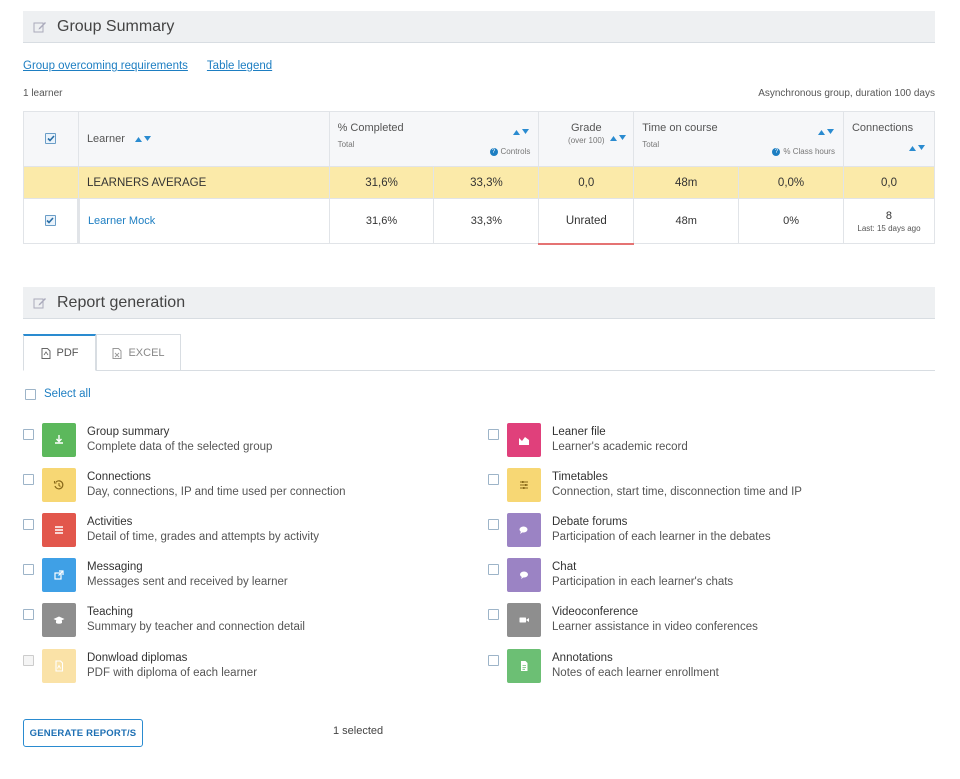 Image resolution: width=960 pixels, height=779 pixels. What do you see at coordinates (523, 530) in the screenshot?
I see `comments-icon` at bounding box center [523, 530].